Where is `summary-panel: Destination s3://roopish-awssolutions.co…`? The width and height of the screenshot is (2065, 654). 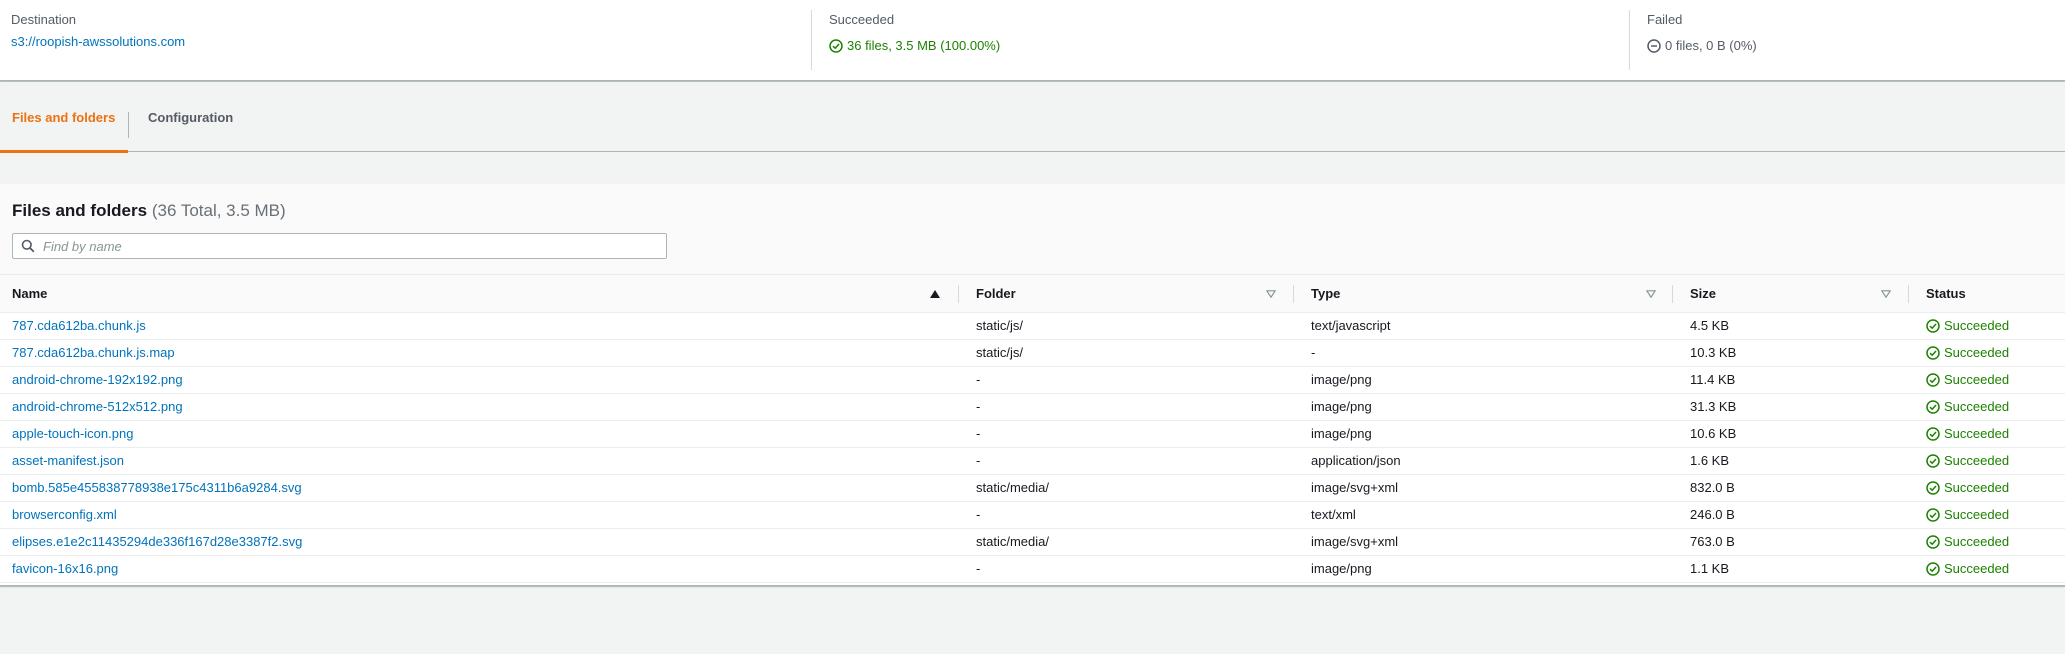 summary-panel: Destination s3://roopish-awssolutions.co… is located at coordinates (1032, 40).